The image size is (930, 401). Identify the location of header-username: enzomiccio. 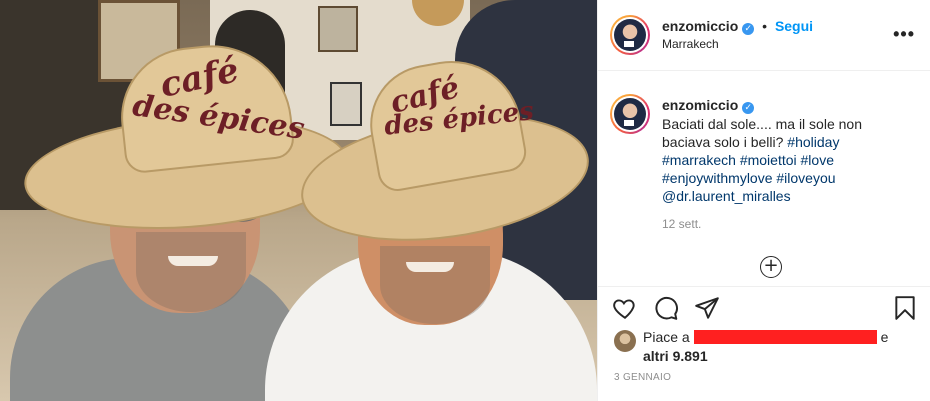
(700, 26).